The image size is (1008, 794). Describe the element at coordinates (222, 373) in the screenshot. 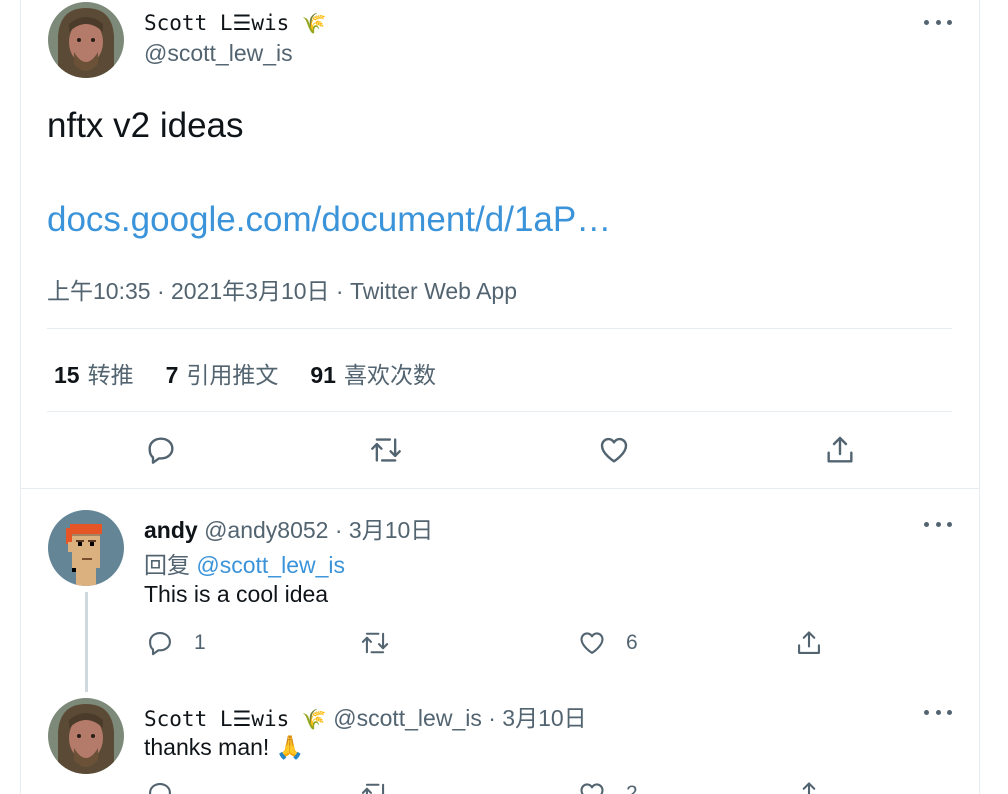

I see `quotes-stat: 7 引用推文` at that location.